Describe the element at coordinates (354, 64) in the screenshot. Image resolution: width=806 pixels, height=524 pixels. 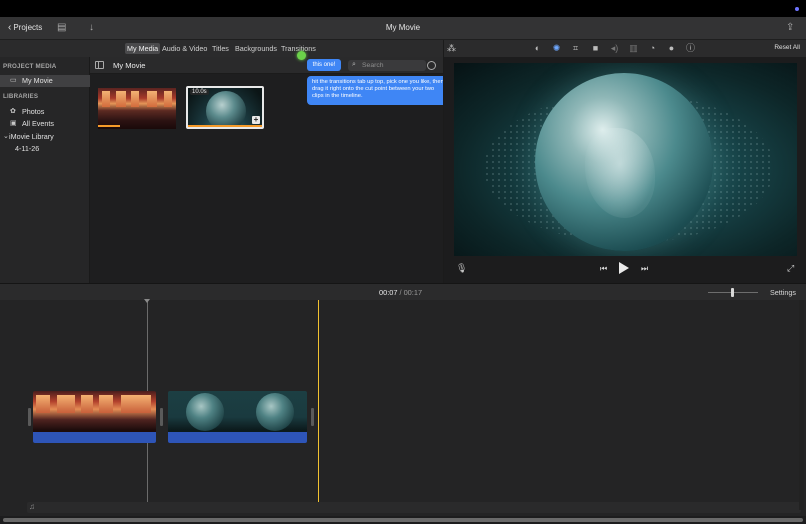
I see `search-icon: ⌕` at that location.